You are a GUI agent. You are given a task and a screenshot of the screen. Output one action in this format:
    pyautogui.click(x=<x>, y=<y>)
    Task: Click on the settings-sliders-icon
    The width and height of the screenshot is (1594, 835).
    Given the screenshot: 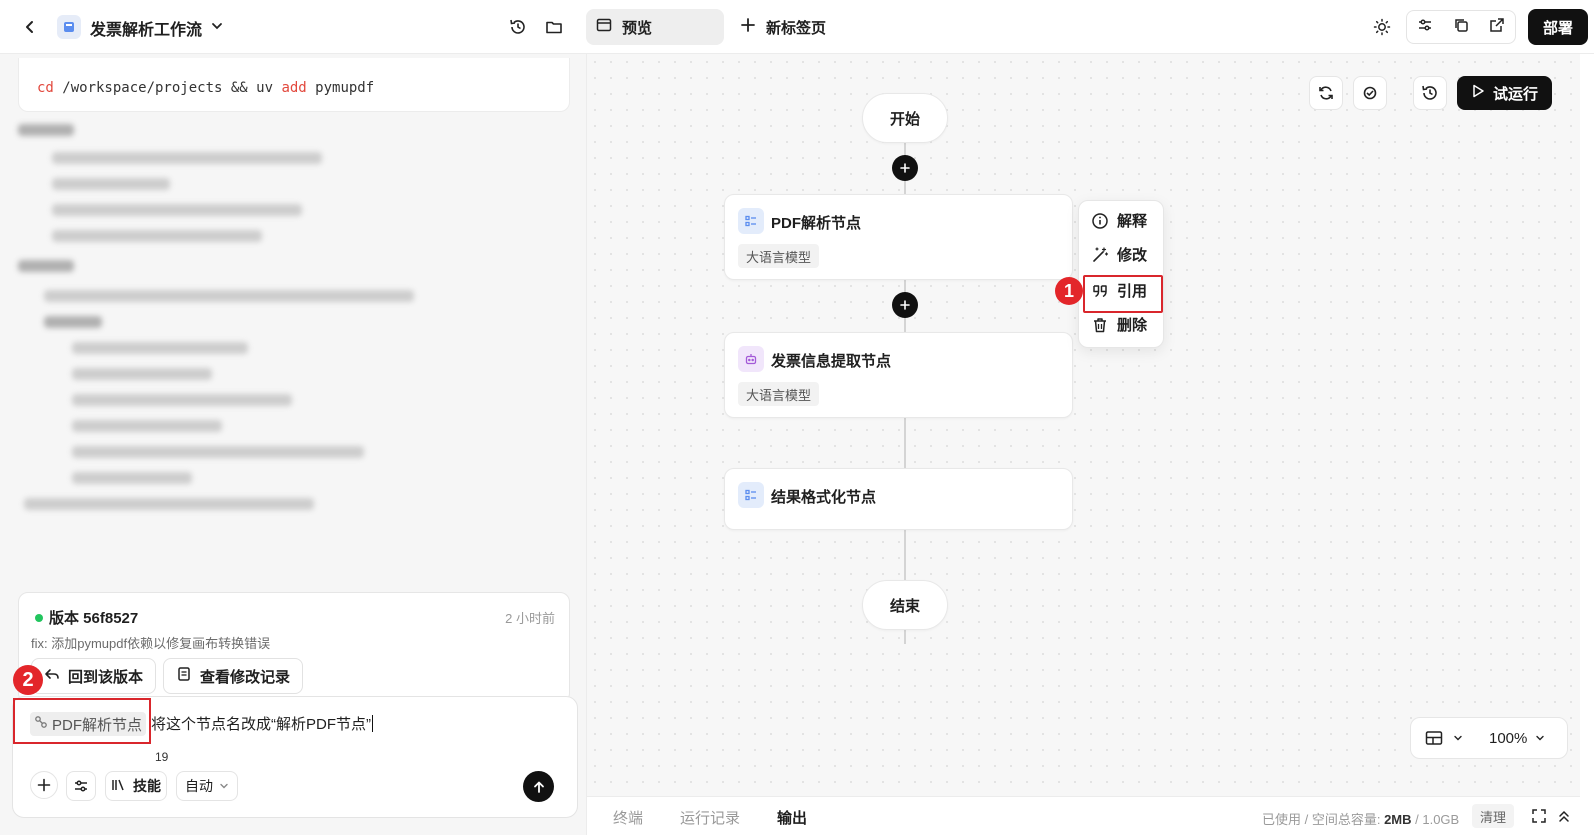 What is the action you would take?
    pyautogui.click(x=1425, y=27)
    